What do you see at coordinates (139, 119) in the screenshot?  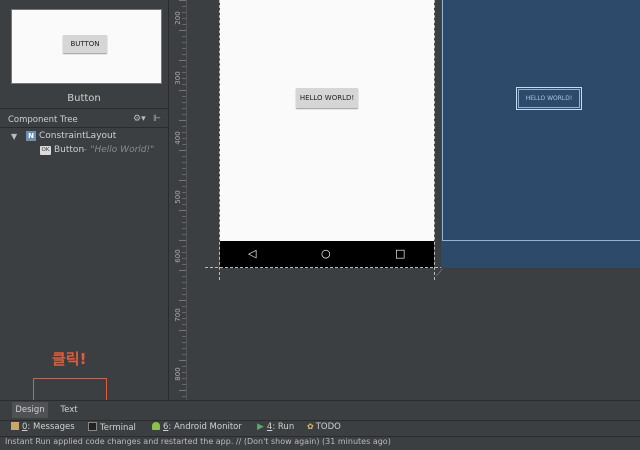 I see `gear-icon: ⚙▾` at bounding box center [139, 119].